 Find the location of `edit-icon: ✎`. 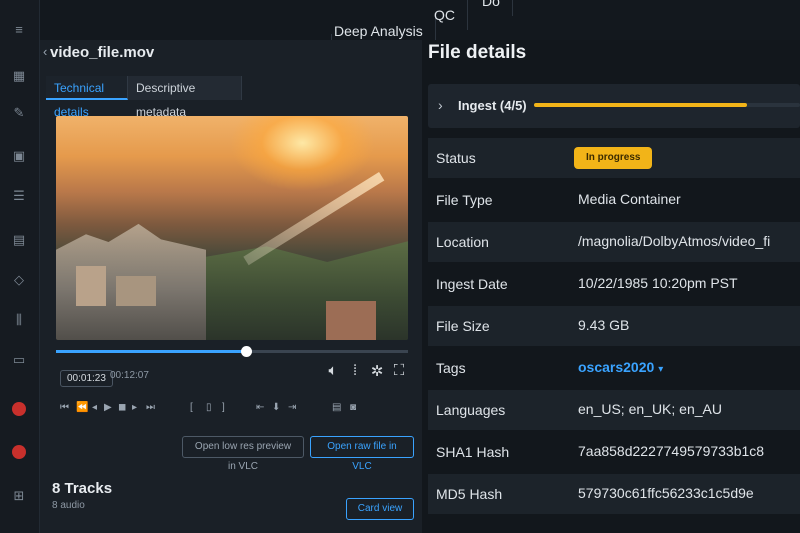

edit-icon: ✎ is located at coordinates (19, 113).